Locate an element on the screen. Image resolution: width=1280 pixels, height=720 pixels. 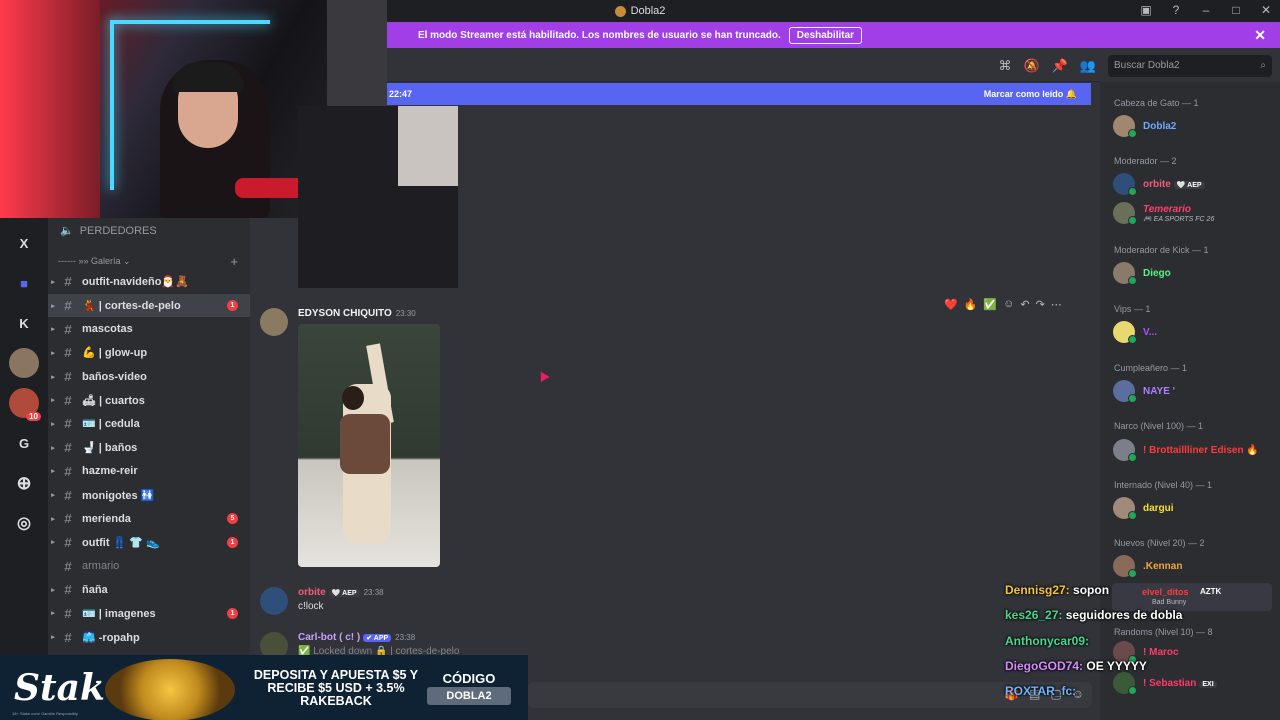
channel-item: ▸ # baños-video is located at coordinates (149, 377).